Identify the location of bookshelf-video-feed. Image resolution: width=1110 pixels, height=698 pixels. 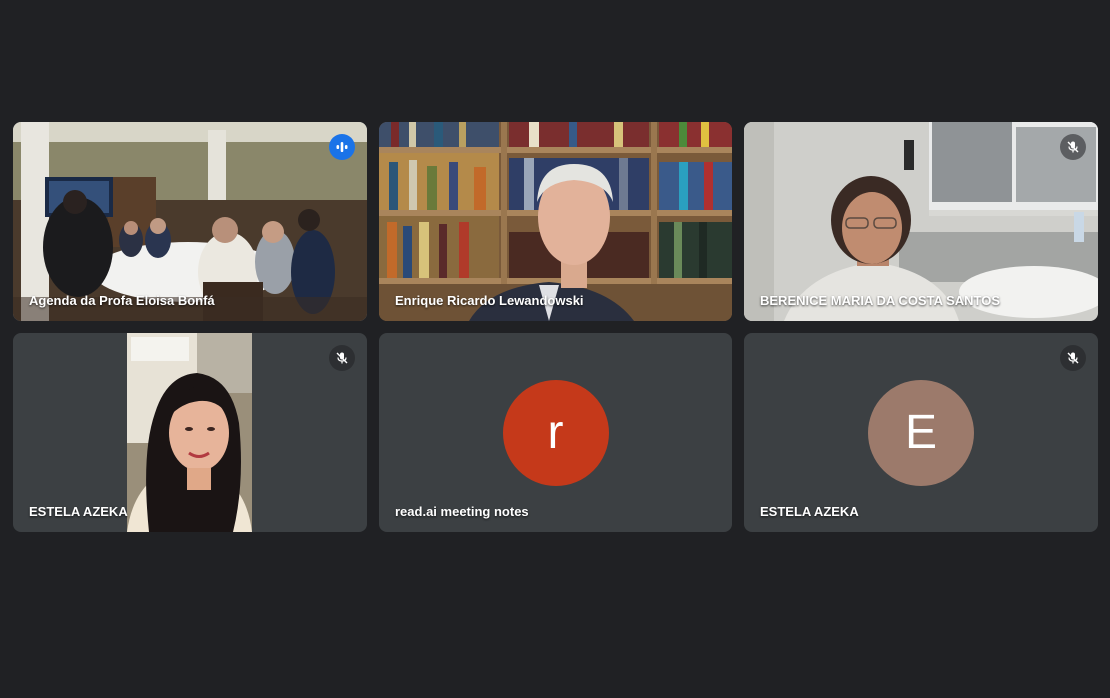
(555, 221).